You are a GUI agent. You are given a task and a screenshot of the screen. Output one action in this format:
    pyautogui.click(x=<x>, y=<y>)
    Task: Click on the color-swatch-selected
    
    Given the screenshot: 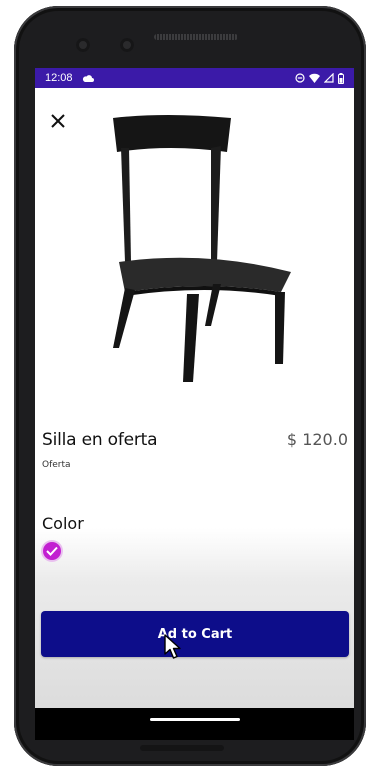 What is the action you would take?
    pyautogui.click(x=52, y=551)
    